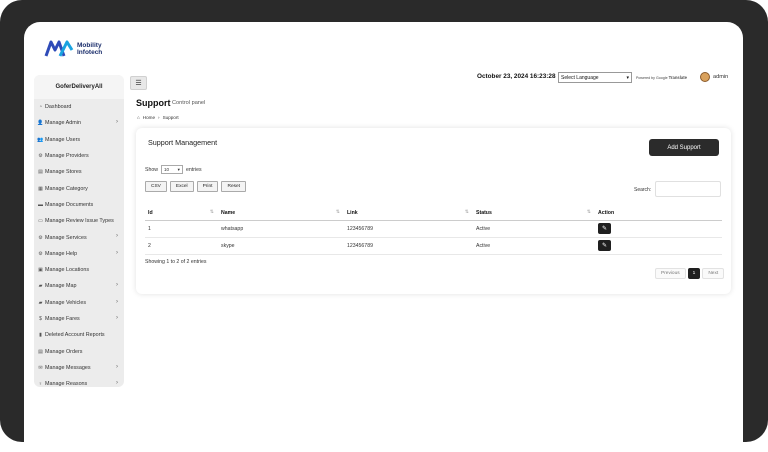 This screenshot has height=452, width=768. What do you see at coordinates (181, 246) in the screenshot?
I see `cell-id: 2` at bounding box center [181, 246].